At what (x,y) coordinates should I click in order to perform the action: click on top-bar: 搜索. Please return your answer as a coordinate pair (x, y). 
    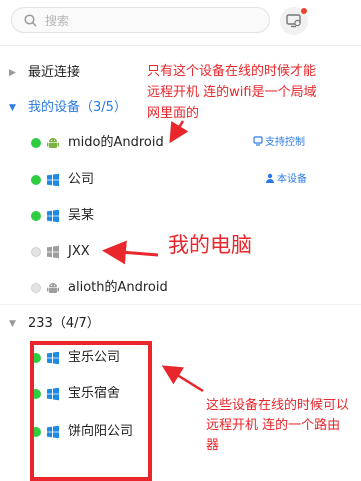
    Looking at the image, I should click on (180, 21).